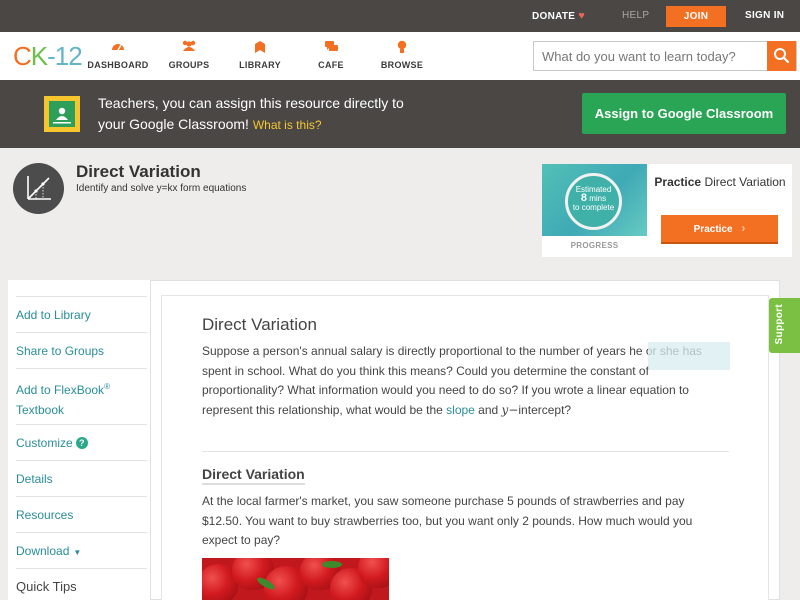  I want to click on donate-link: DONATE ♥, so click(558, 16).